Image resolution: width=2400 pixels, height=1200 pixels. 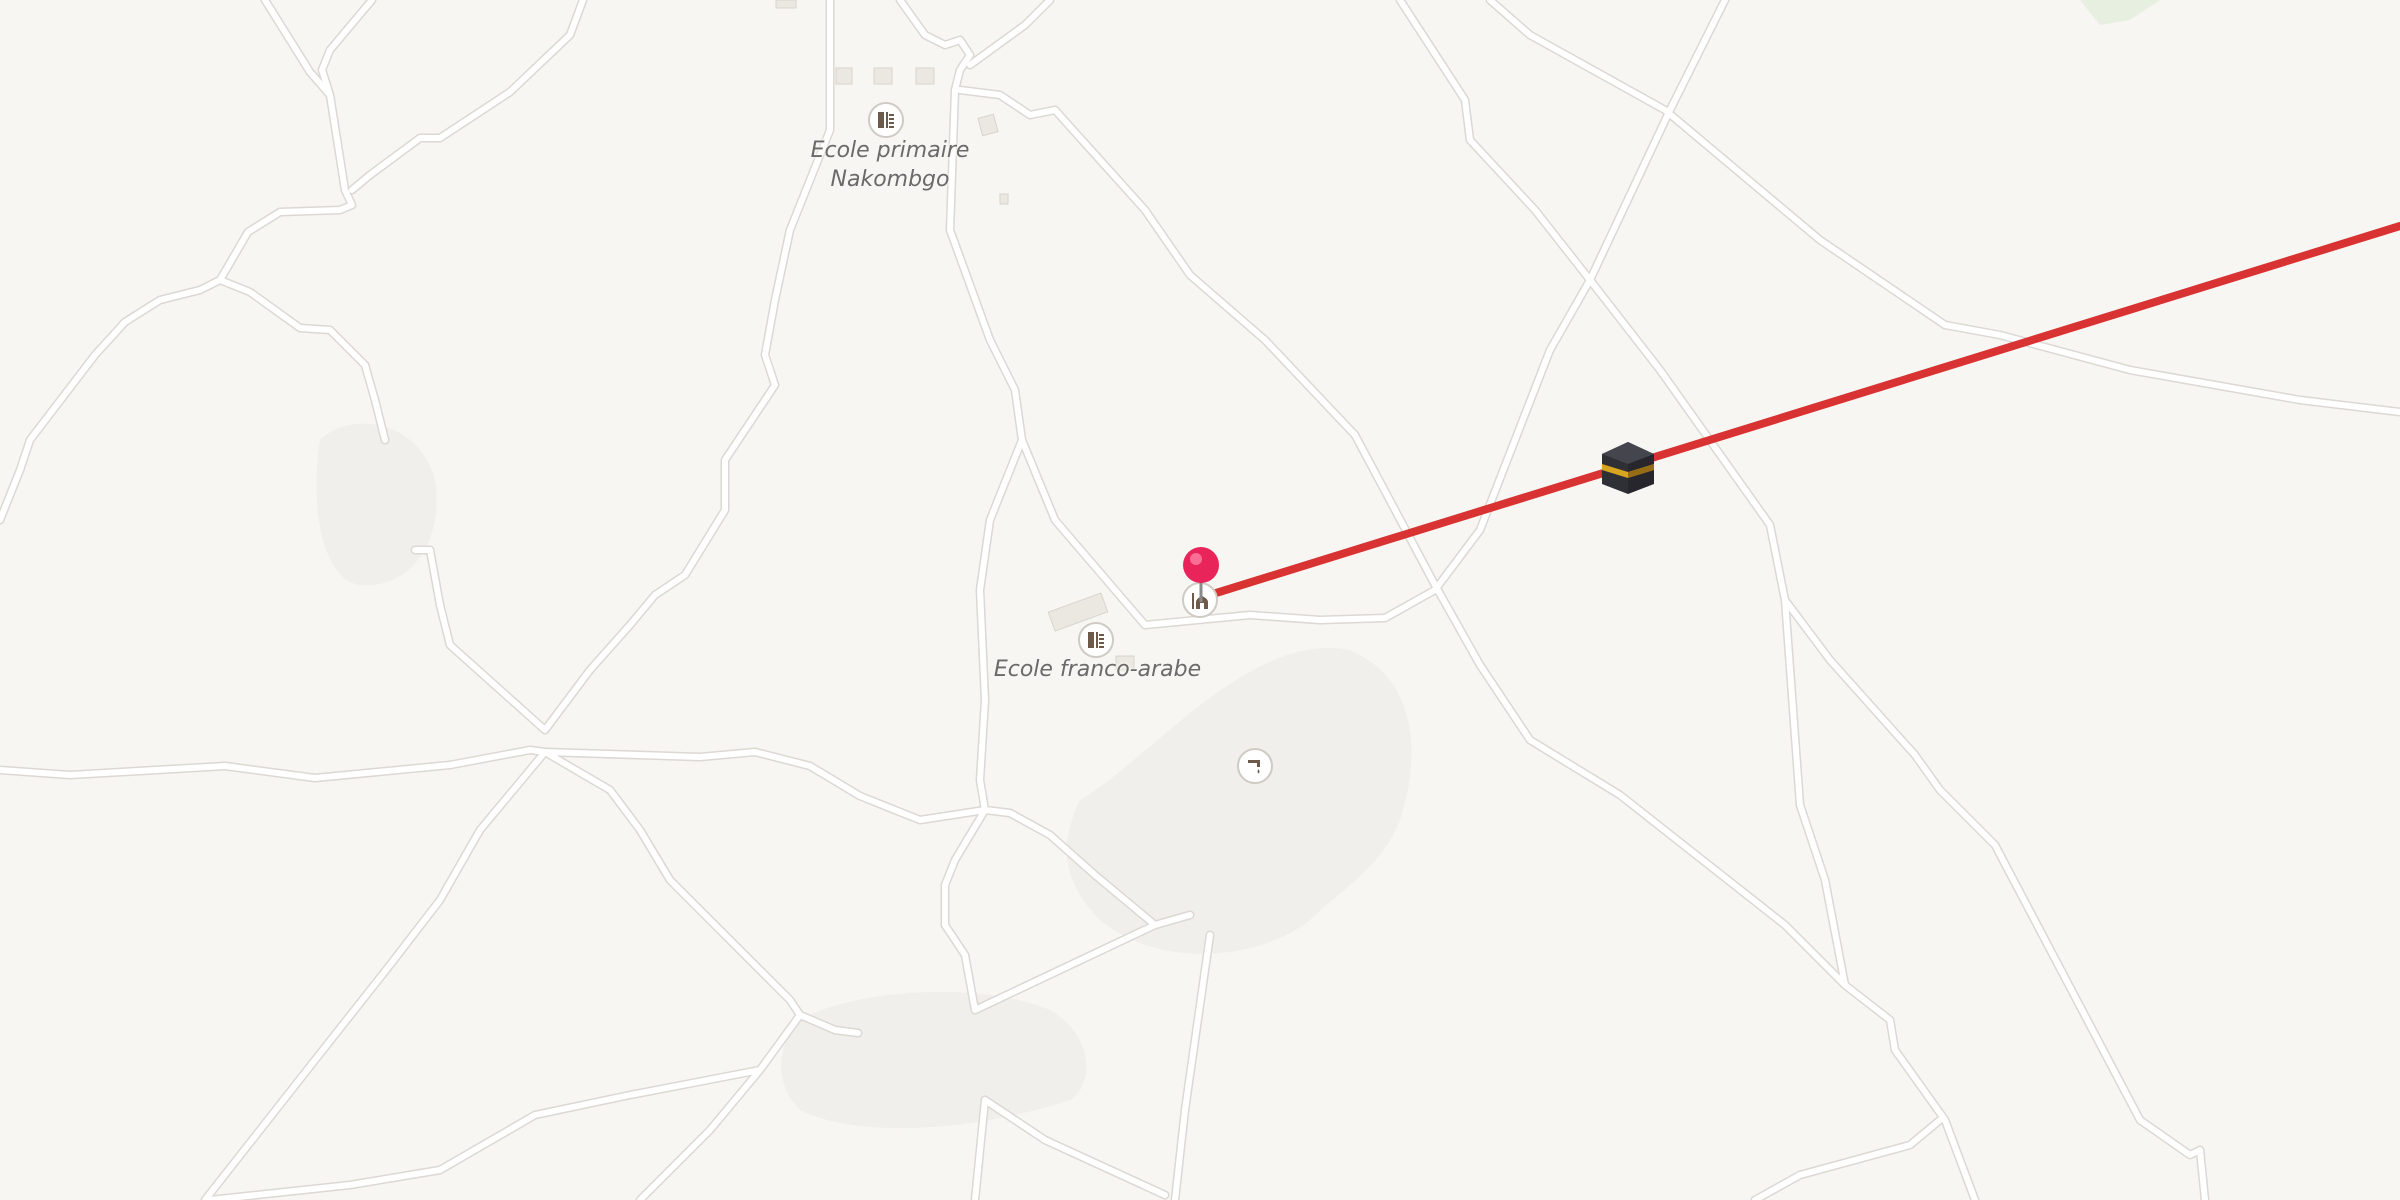 I want to click on location-pin-icon, so click(x=1201, y=576).